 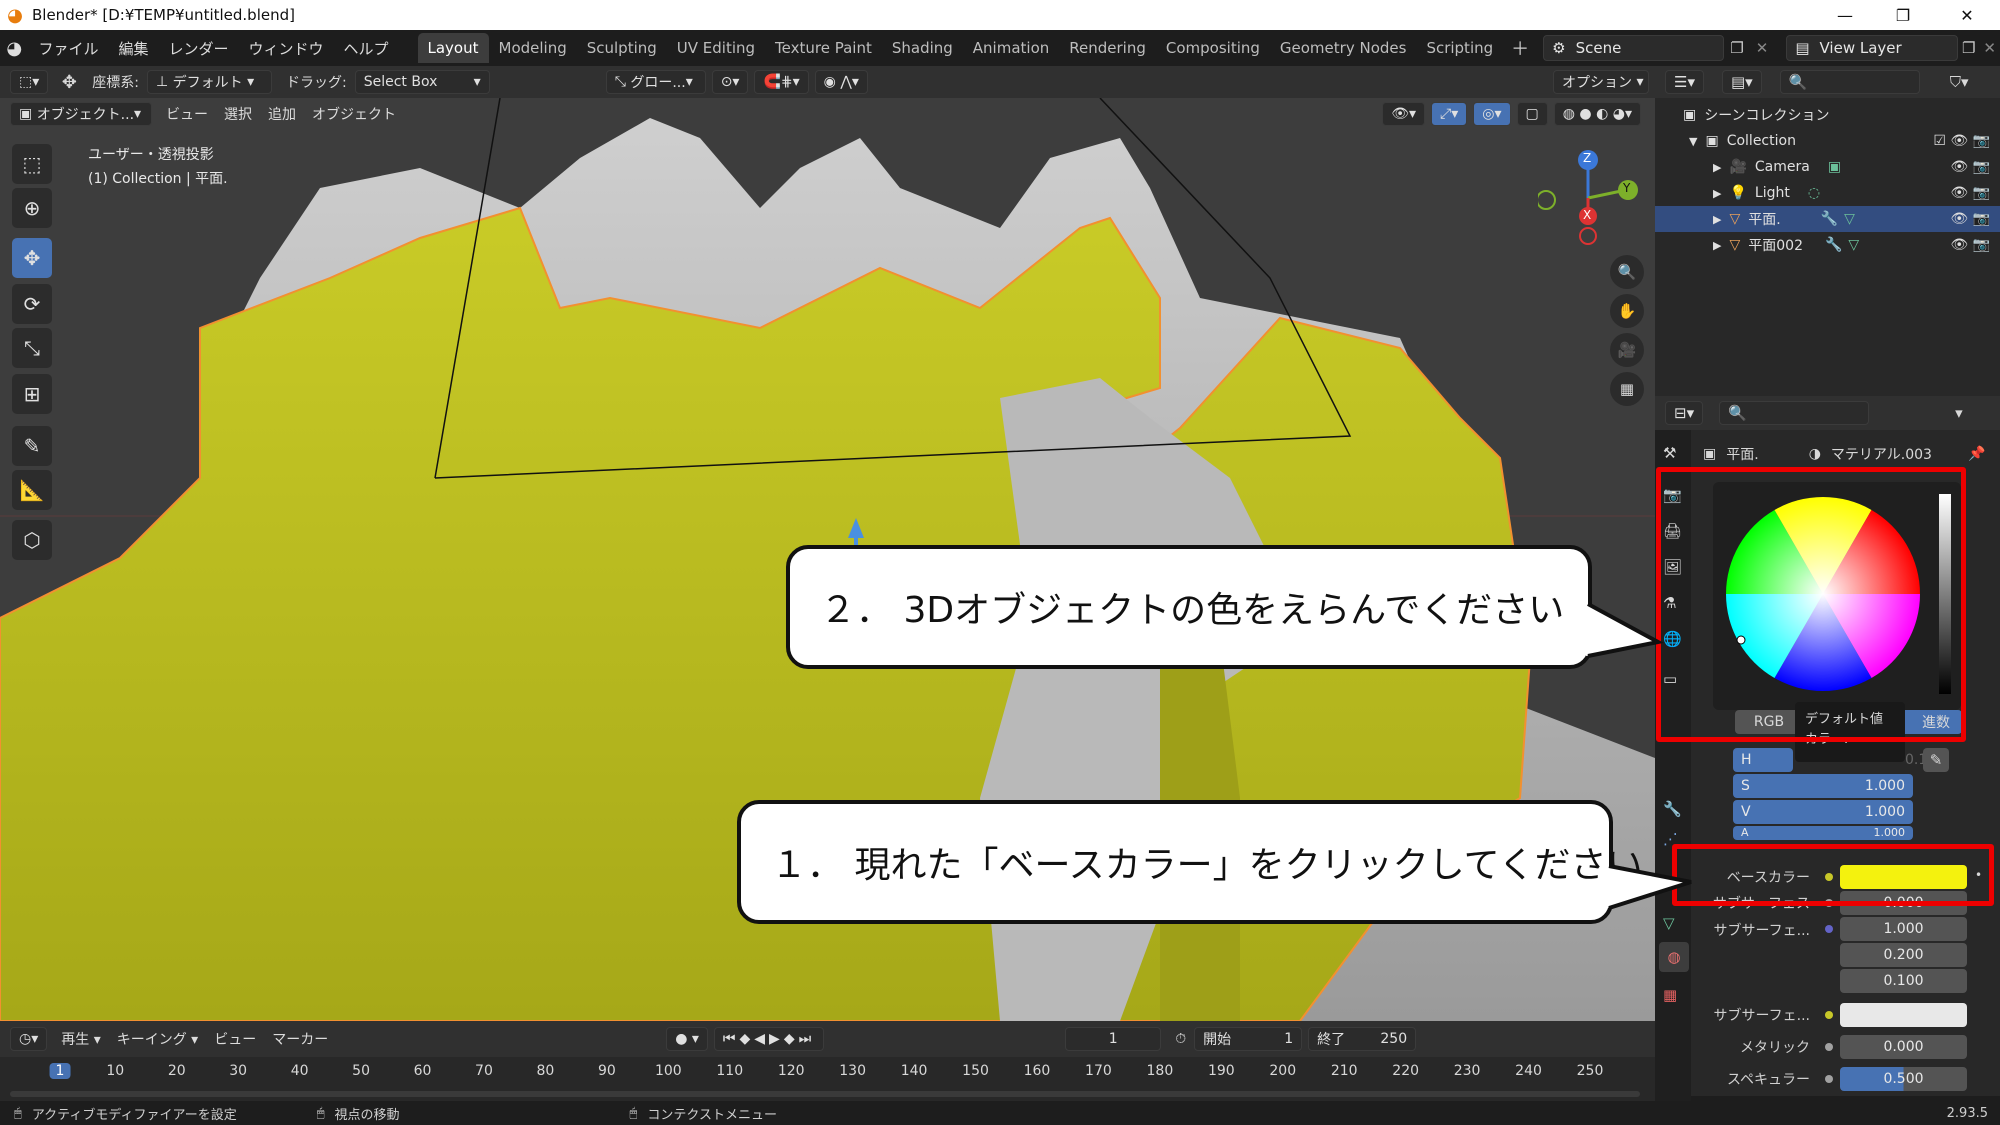 What do you see at coordinates (235, 1039) in the screenshot?
I see `timeline-view-menu: ビュー` at bounding box center [235, 1039].